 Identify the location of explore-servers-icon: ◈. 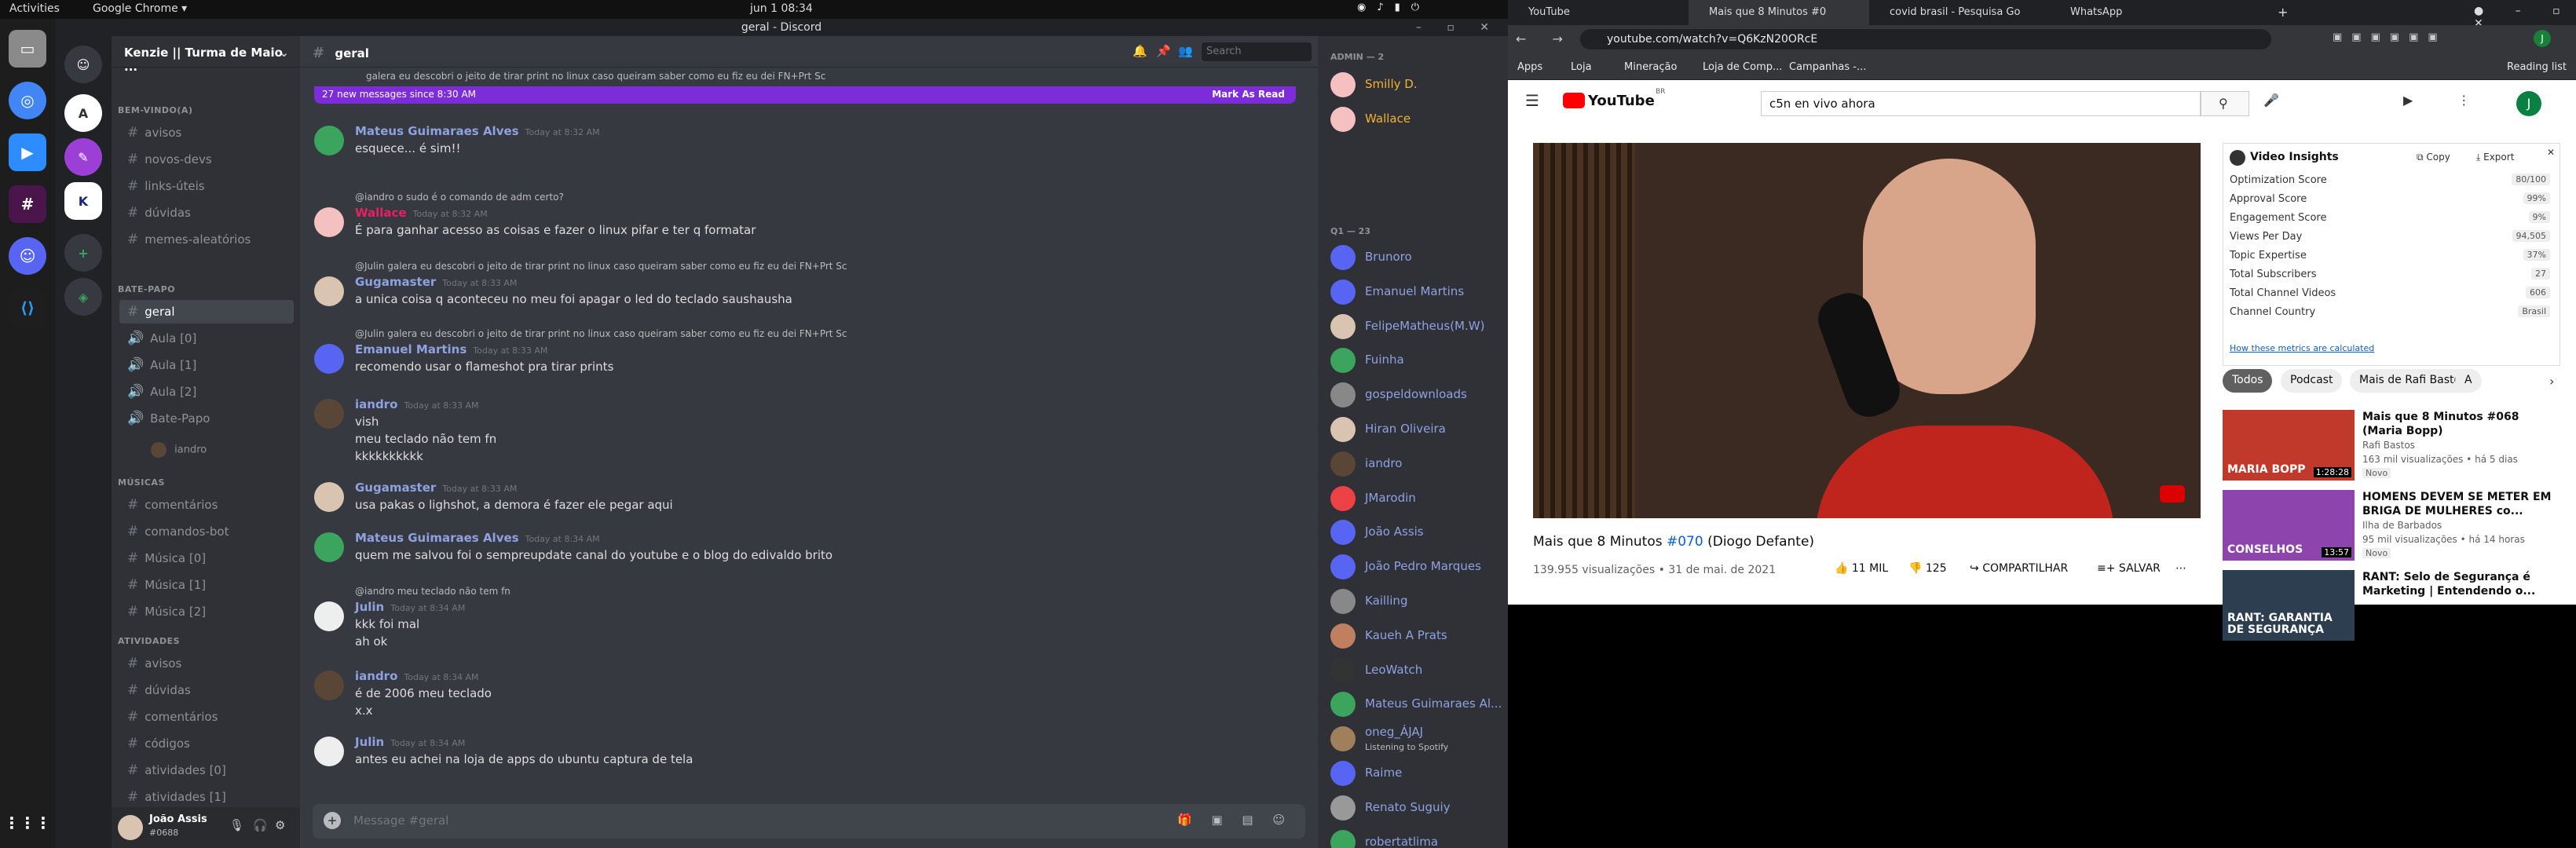
(83, 297).